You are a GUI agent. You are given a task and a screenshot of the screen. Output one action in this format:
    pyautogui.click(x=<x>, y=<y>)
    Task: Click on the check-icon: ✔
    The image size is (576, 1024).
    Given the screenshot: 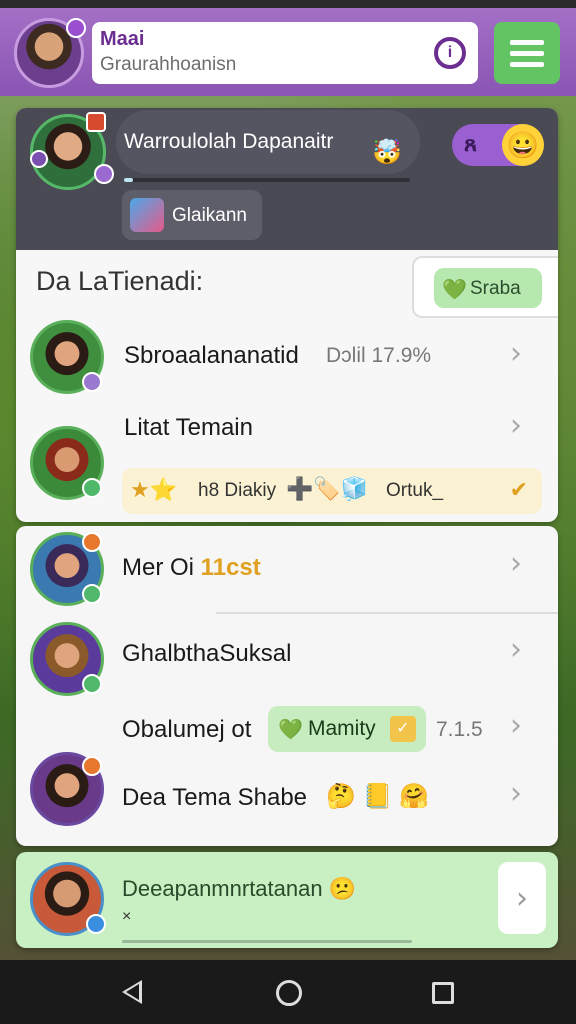 What is the action you would take?
    pyautogui.click(x=519, y=490)
    